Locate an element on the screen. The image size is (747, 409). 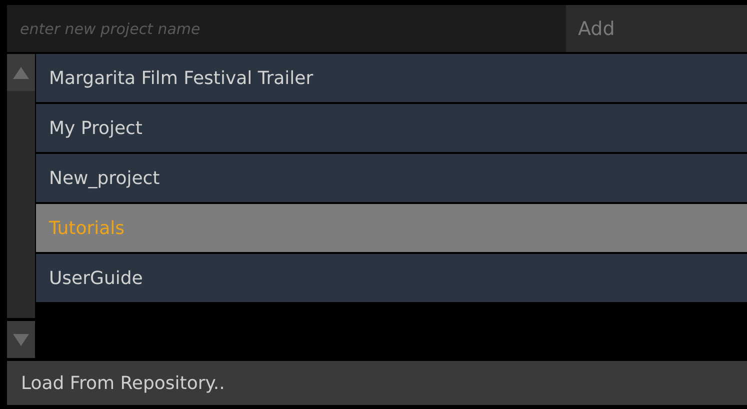
load-from-repository-button: Load From Repository.. is located at coordinates (377, 383).